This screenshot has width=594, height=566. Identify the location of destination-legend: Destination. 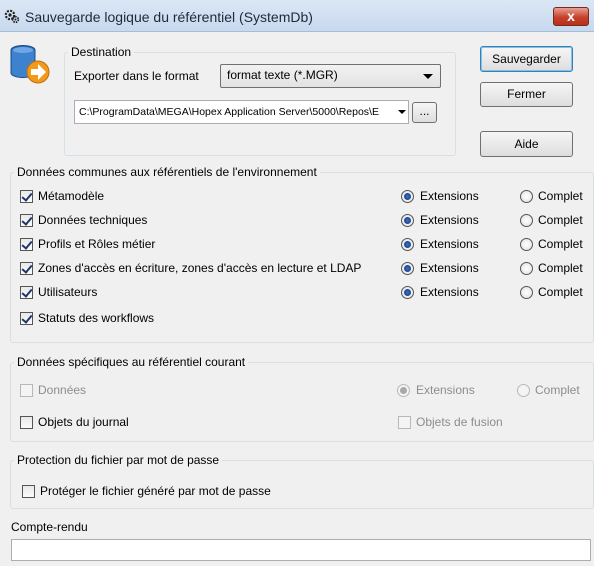
(101, 52).